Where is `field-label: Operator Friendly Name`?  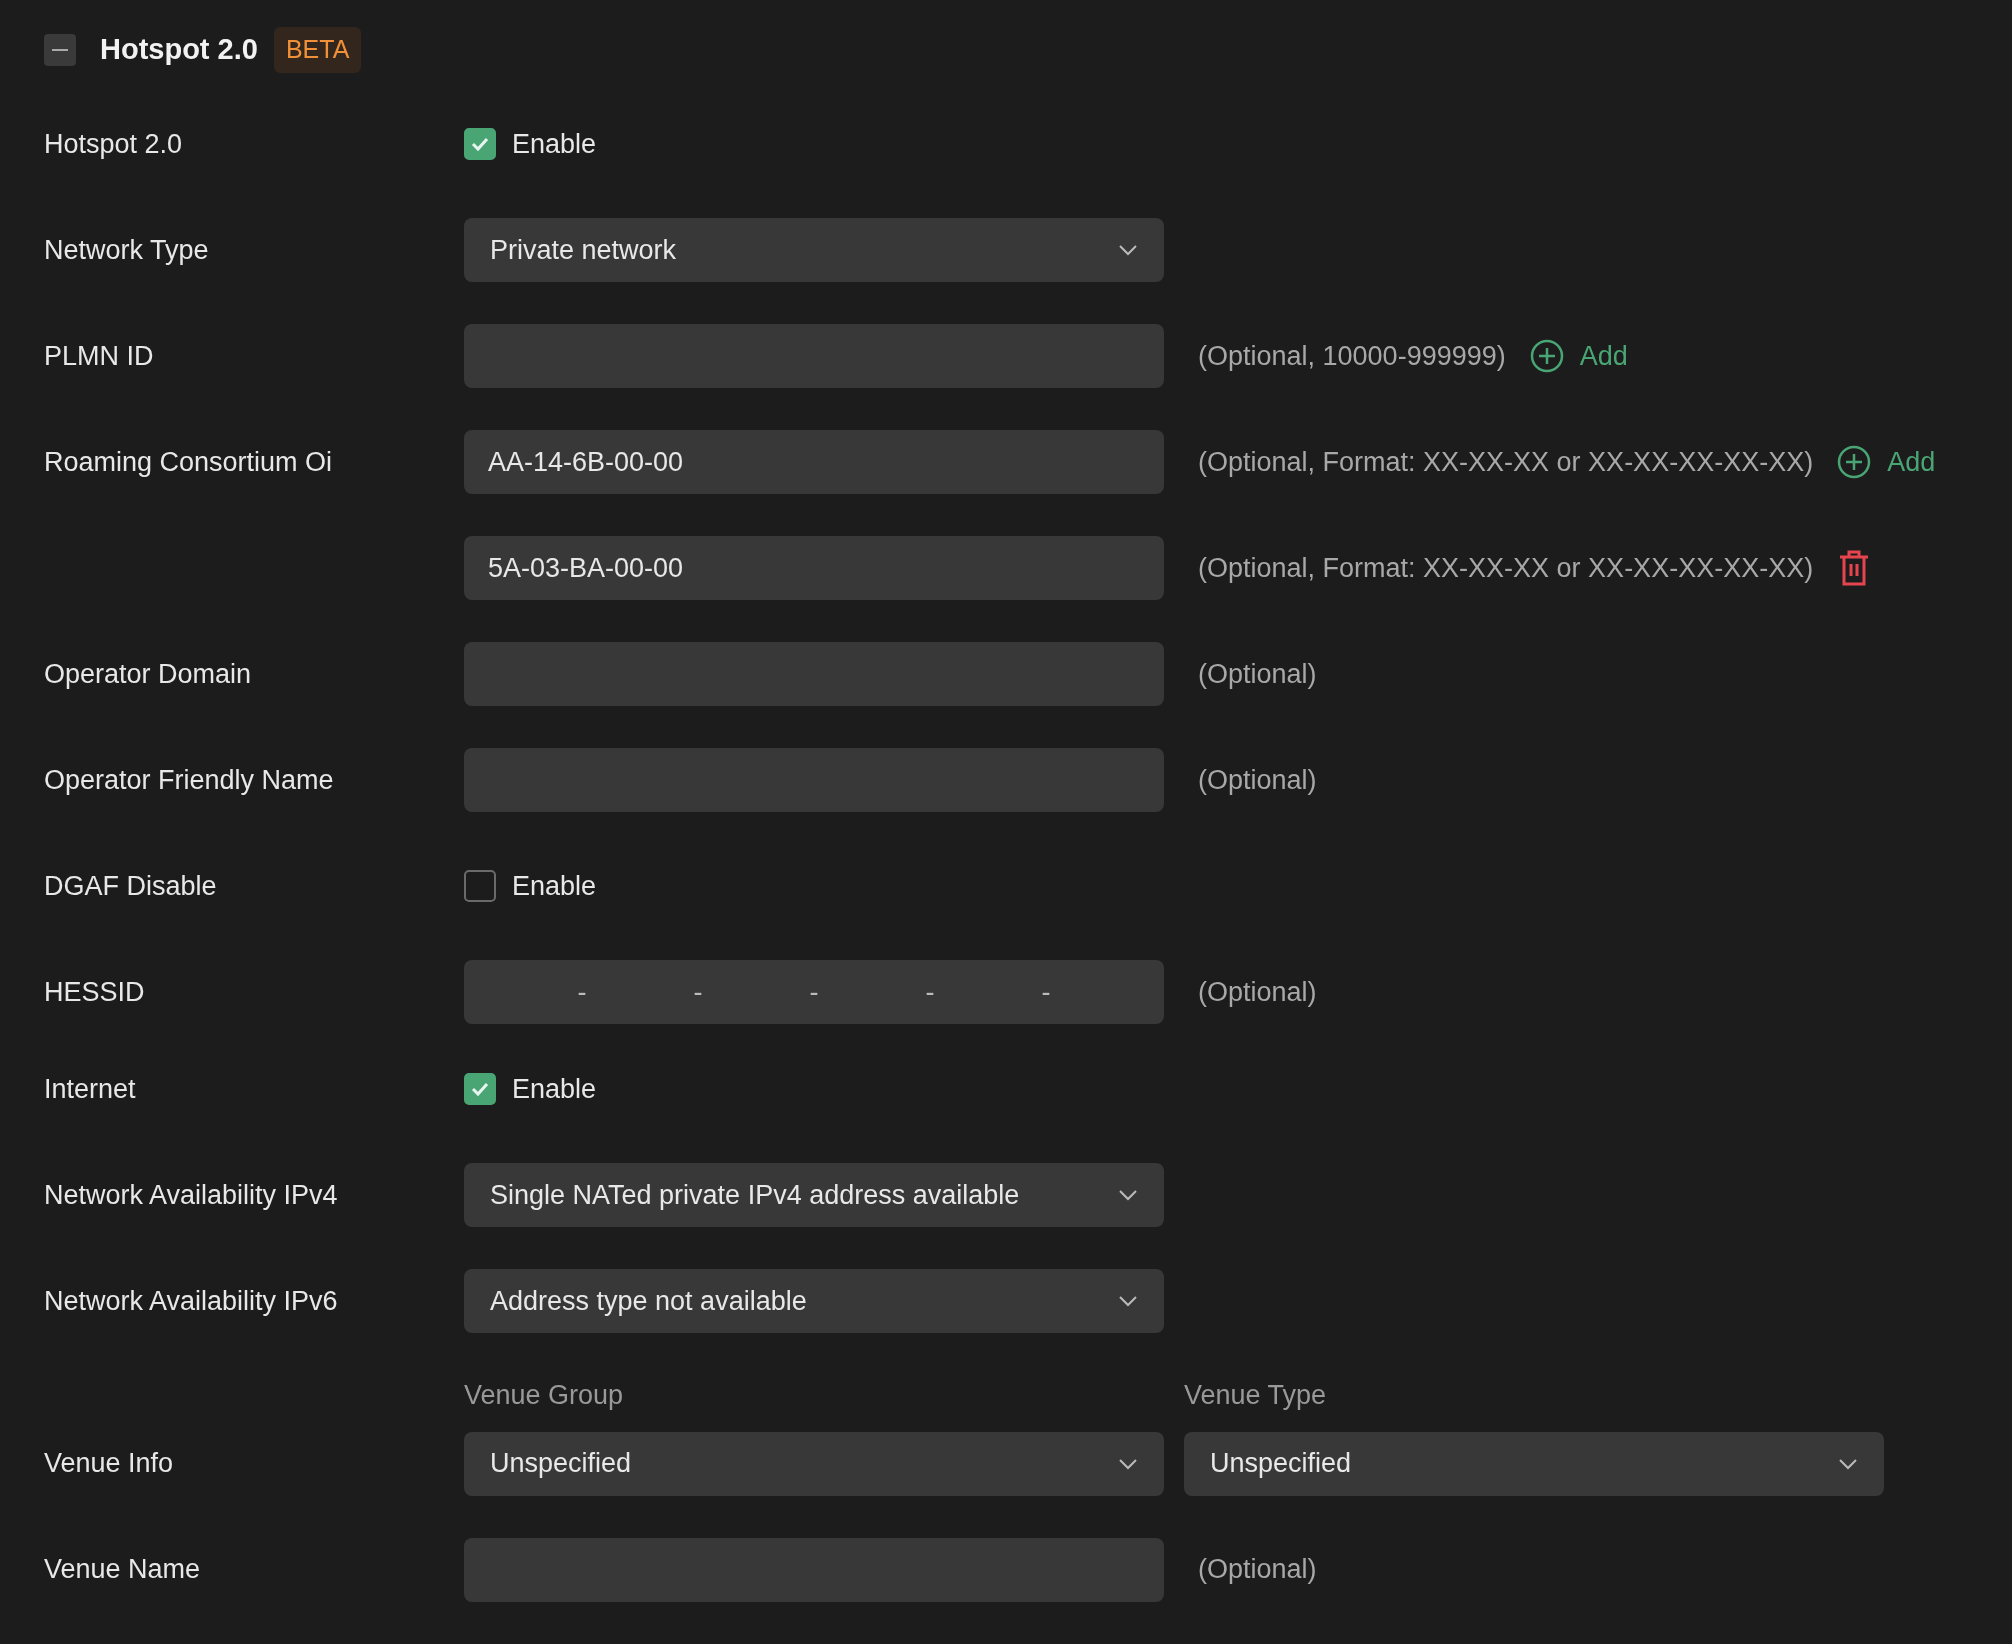
field-label: Operator Friendly Name is located at coordinates (189, 780).